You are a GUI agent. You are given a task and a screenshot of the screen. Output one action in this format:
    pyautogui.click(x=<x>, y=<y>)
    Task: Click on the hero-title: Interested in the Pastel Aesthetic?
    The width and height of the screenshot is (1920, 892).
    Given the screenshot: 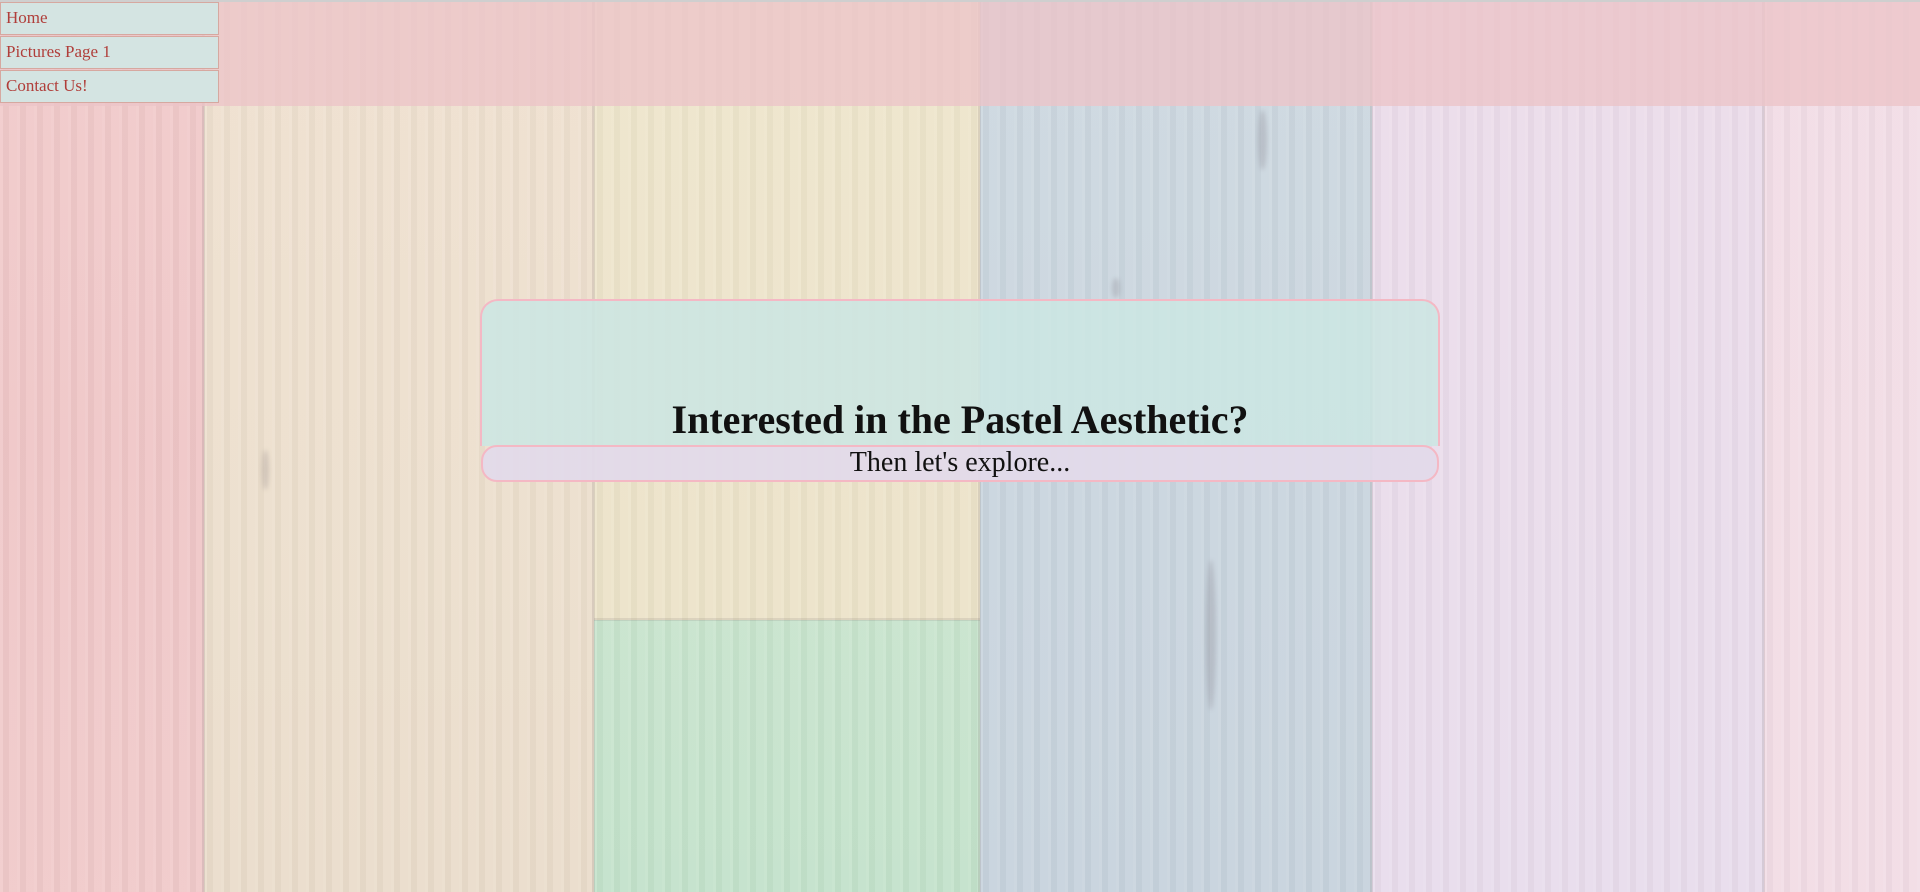 What is the action you would take?
    pyautogui.click(x=960, y=419)
    